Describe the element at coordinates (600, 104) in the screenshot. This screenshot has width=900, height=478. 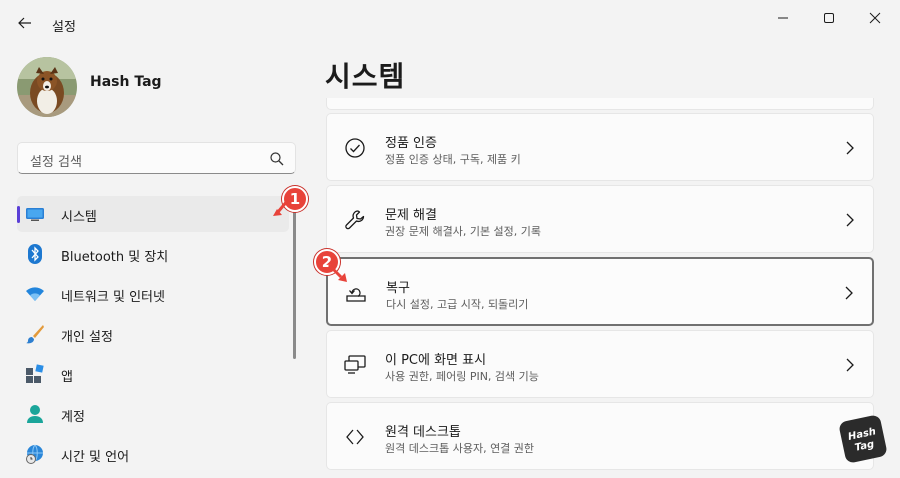
I see `card-partial-top` at that location.